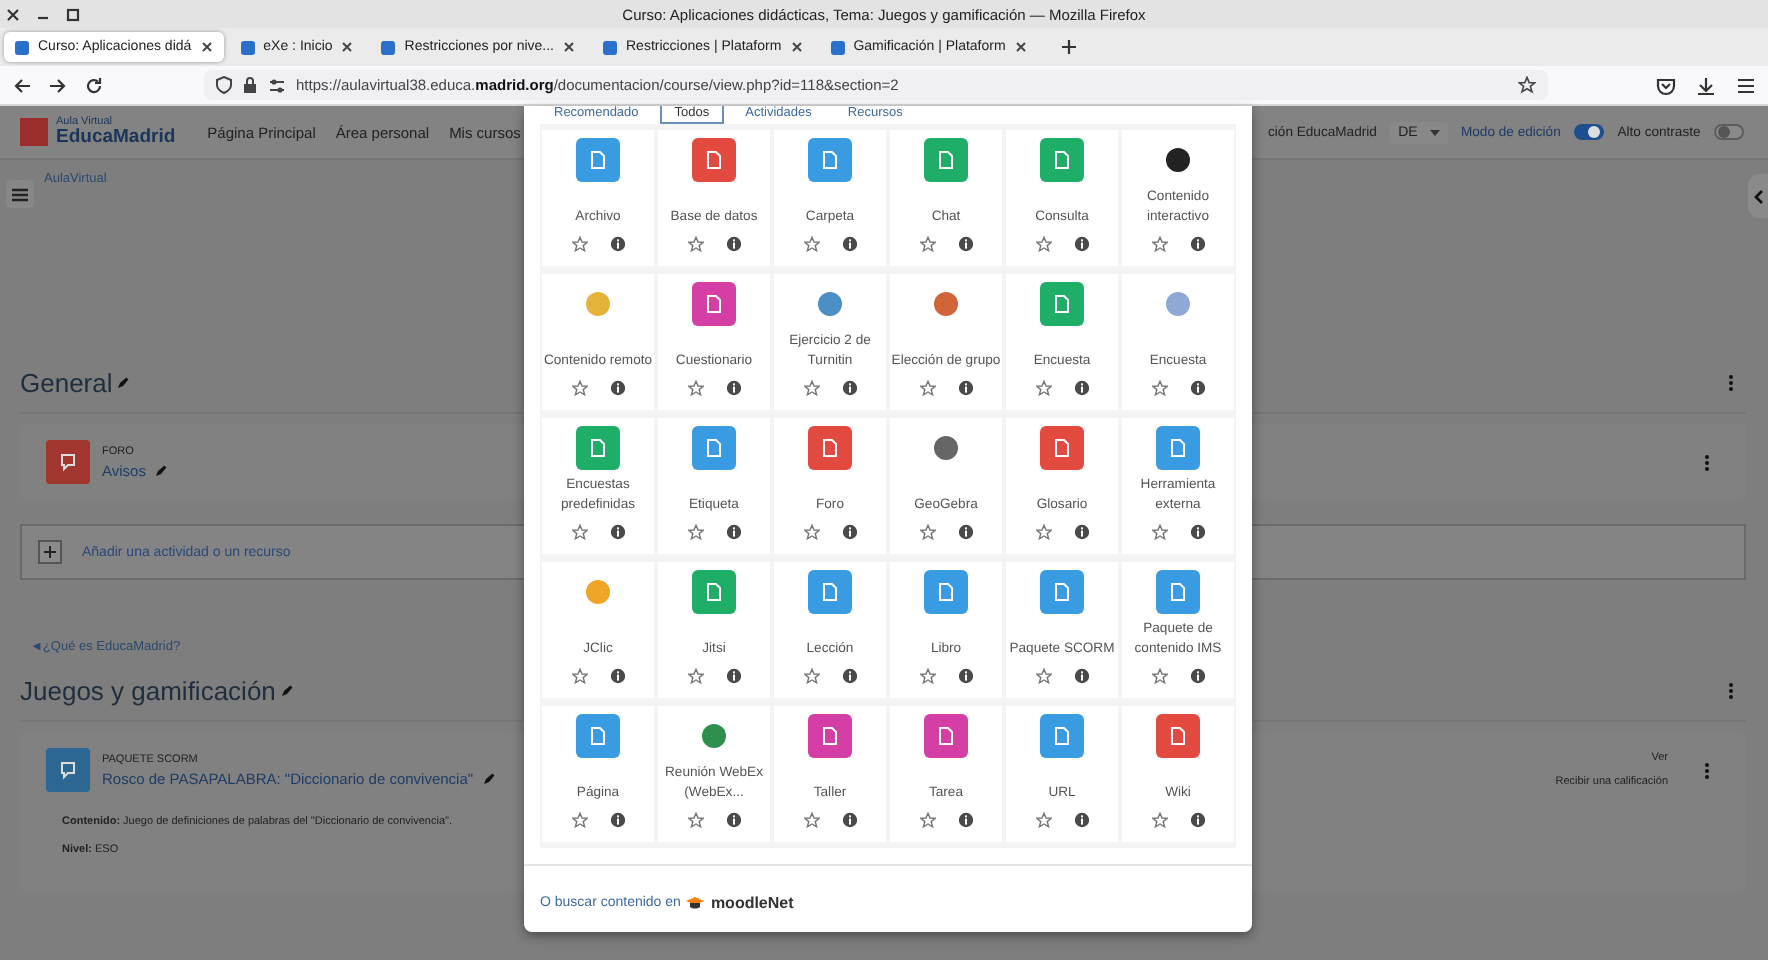 This screenshot has height=960, width=1768. What do you see at coordinates (1527, 85) in the screenshot?
I see `bookmark-star-icon` at bounding box center [1527, 85].